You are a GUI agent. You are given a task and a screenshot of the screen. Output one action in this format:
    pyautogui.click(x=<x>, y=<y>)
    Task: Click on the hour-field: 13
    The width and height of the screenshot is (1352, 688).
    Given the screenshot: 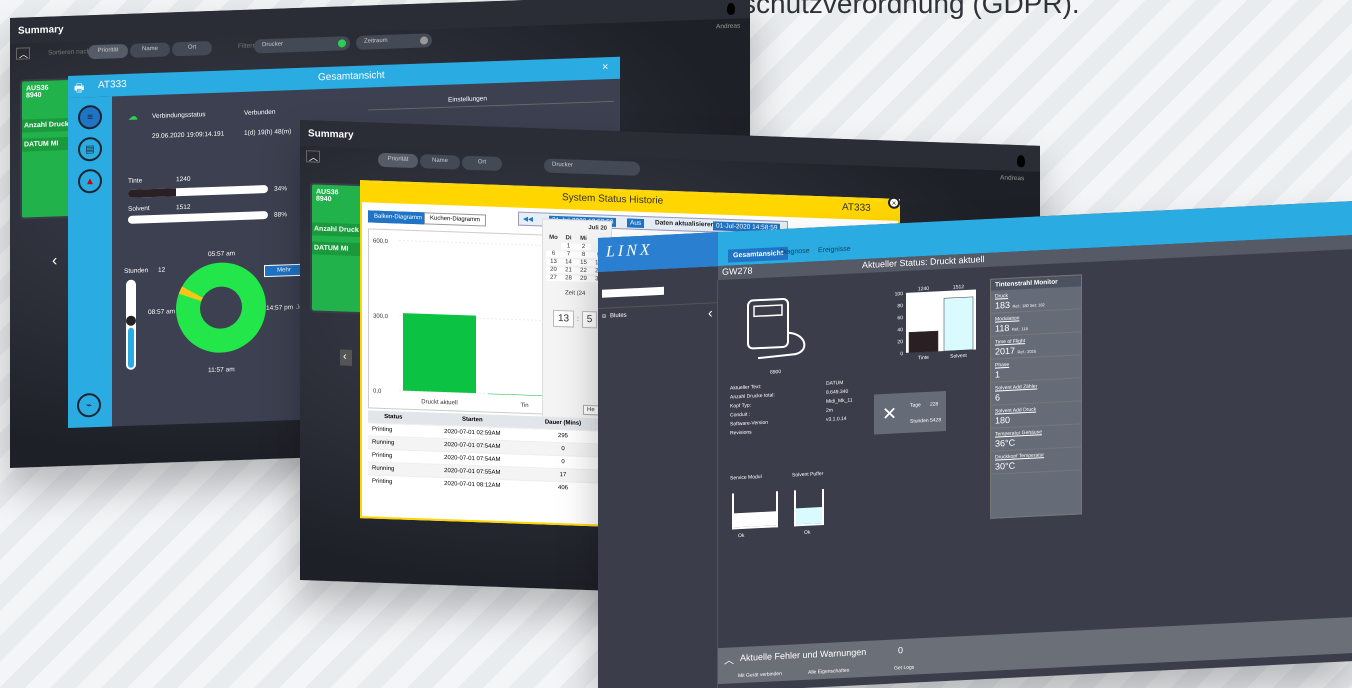 What is the action you would take?
    pyautogui.click(x=564, y=318)
    